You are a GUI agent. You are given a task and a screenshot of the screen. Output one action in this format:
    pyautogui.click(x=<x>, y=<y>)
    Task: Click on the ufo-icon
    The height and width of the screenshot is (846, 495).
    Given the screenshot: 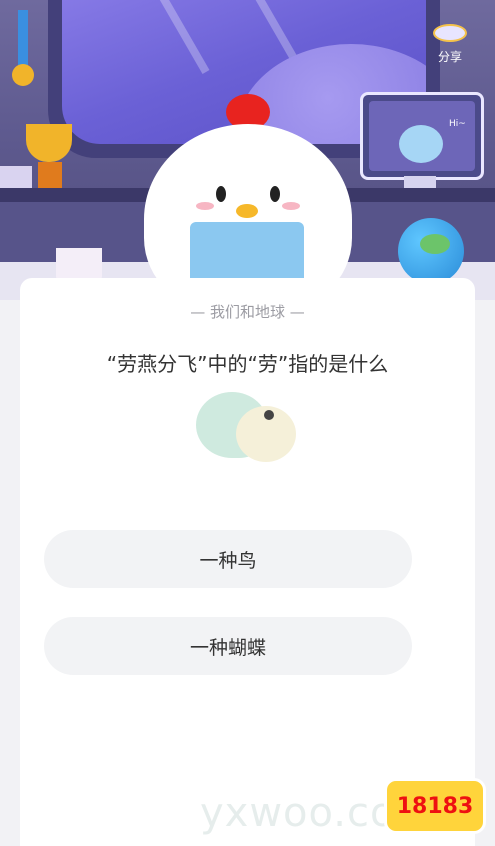 What is the action you would take?
    pyautogui.click(x=450, y=33)
    